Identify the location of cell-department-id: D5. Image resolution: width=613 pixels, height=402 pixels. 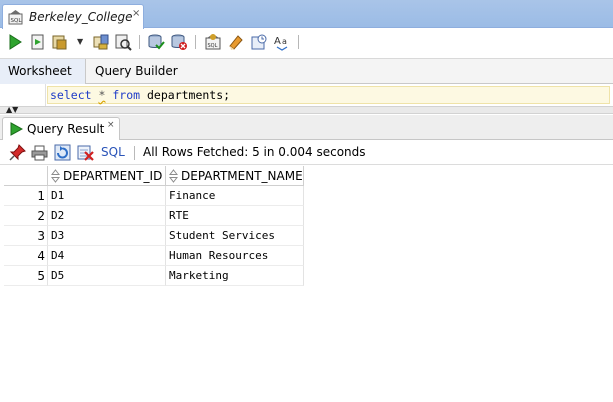
(107, 276).